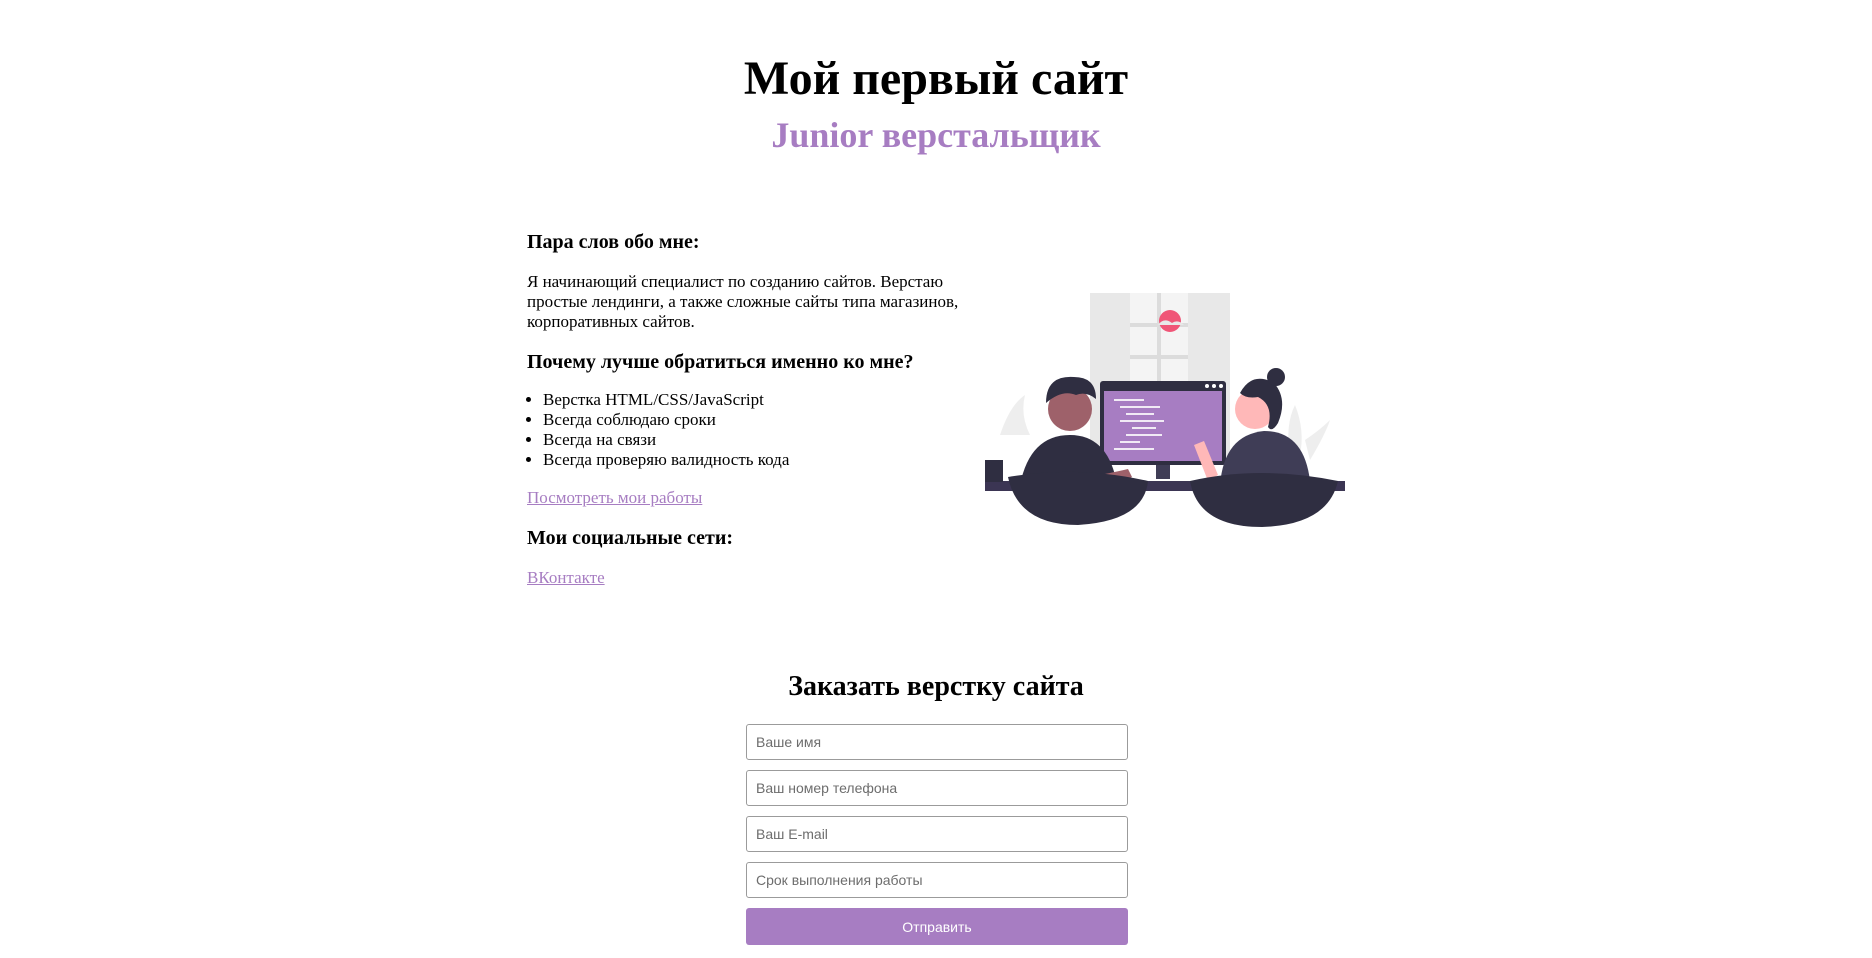 This screenshot has width=1872, height=958. Describe the element at coordinates (937, 788) in the screenshot. I see `phone-input` at that location.